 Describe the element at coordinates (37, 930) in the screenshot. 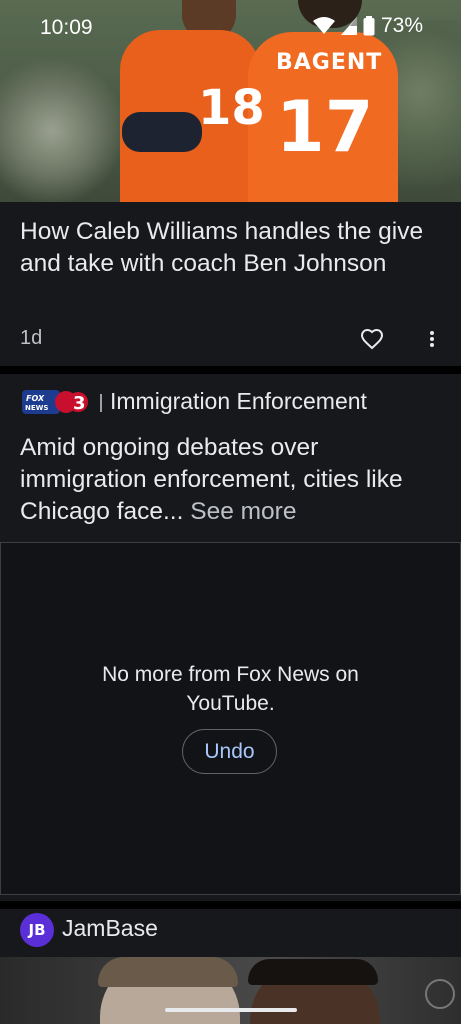

I see `jambase-logo: JB` at that location.